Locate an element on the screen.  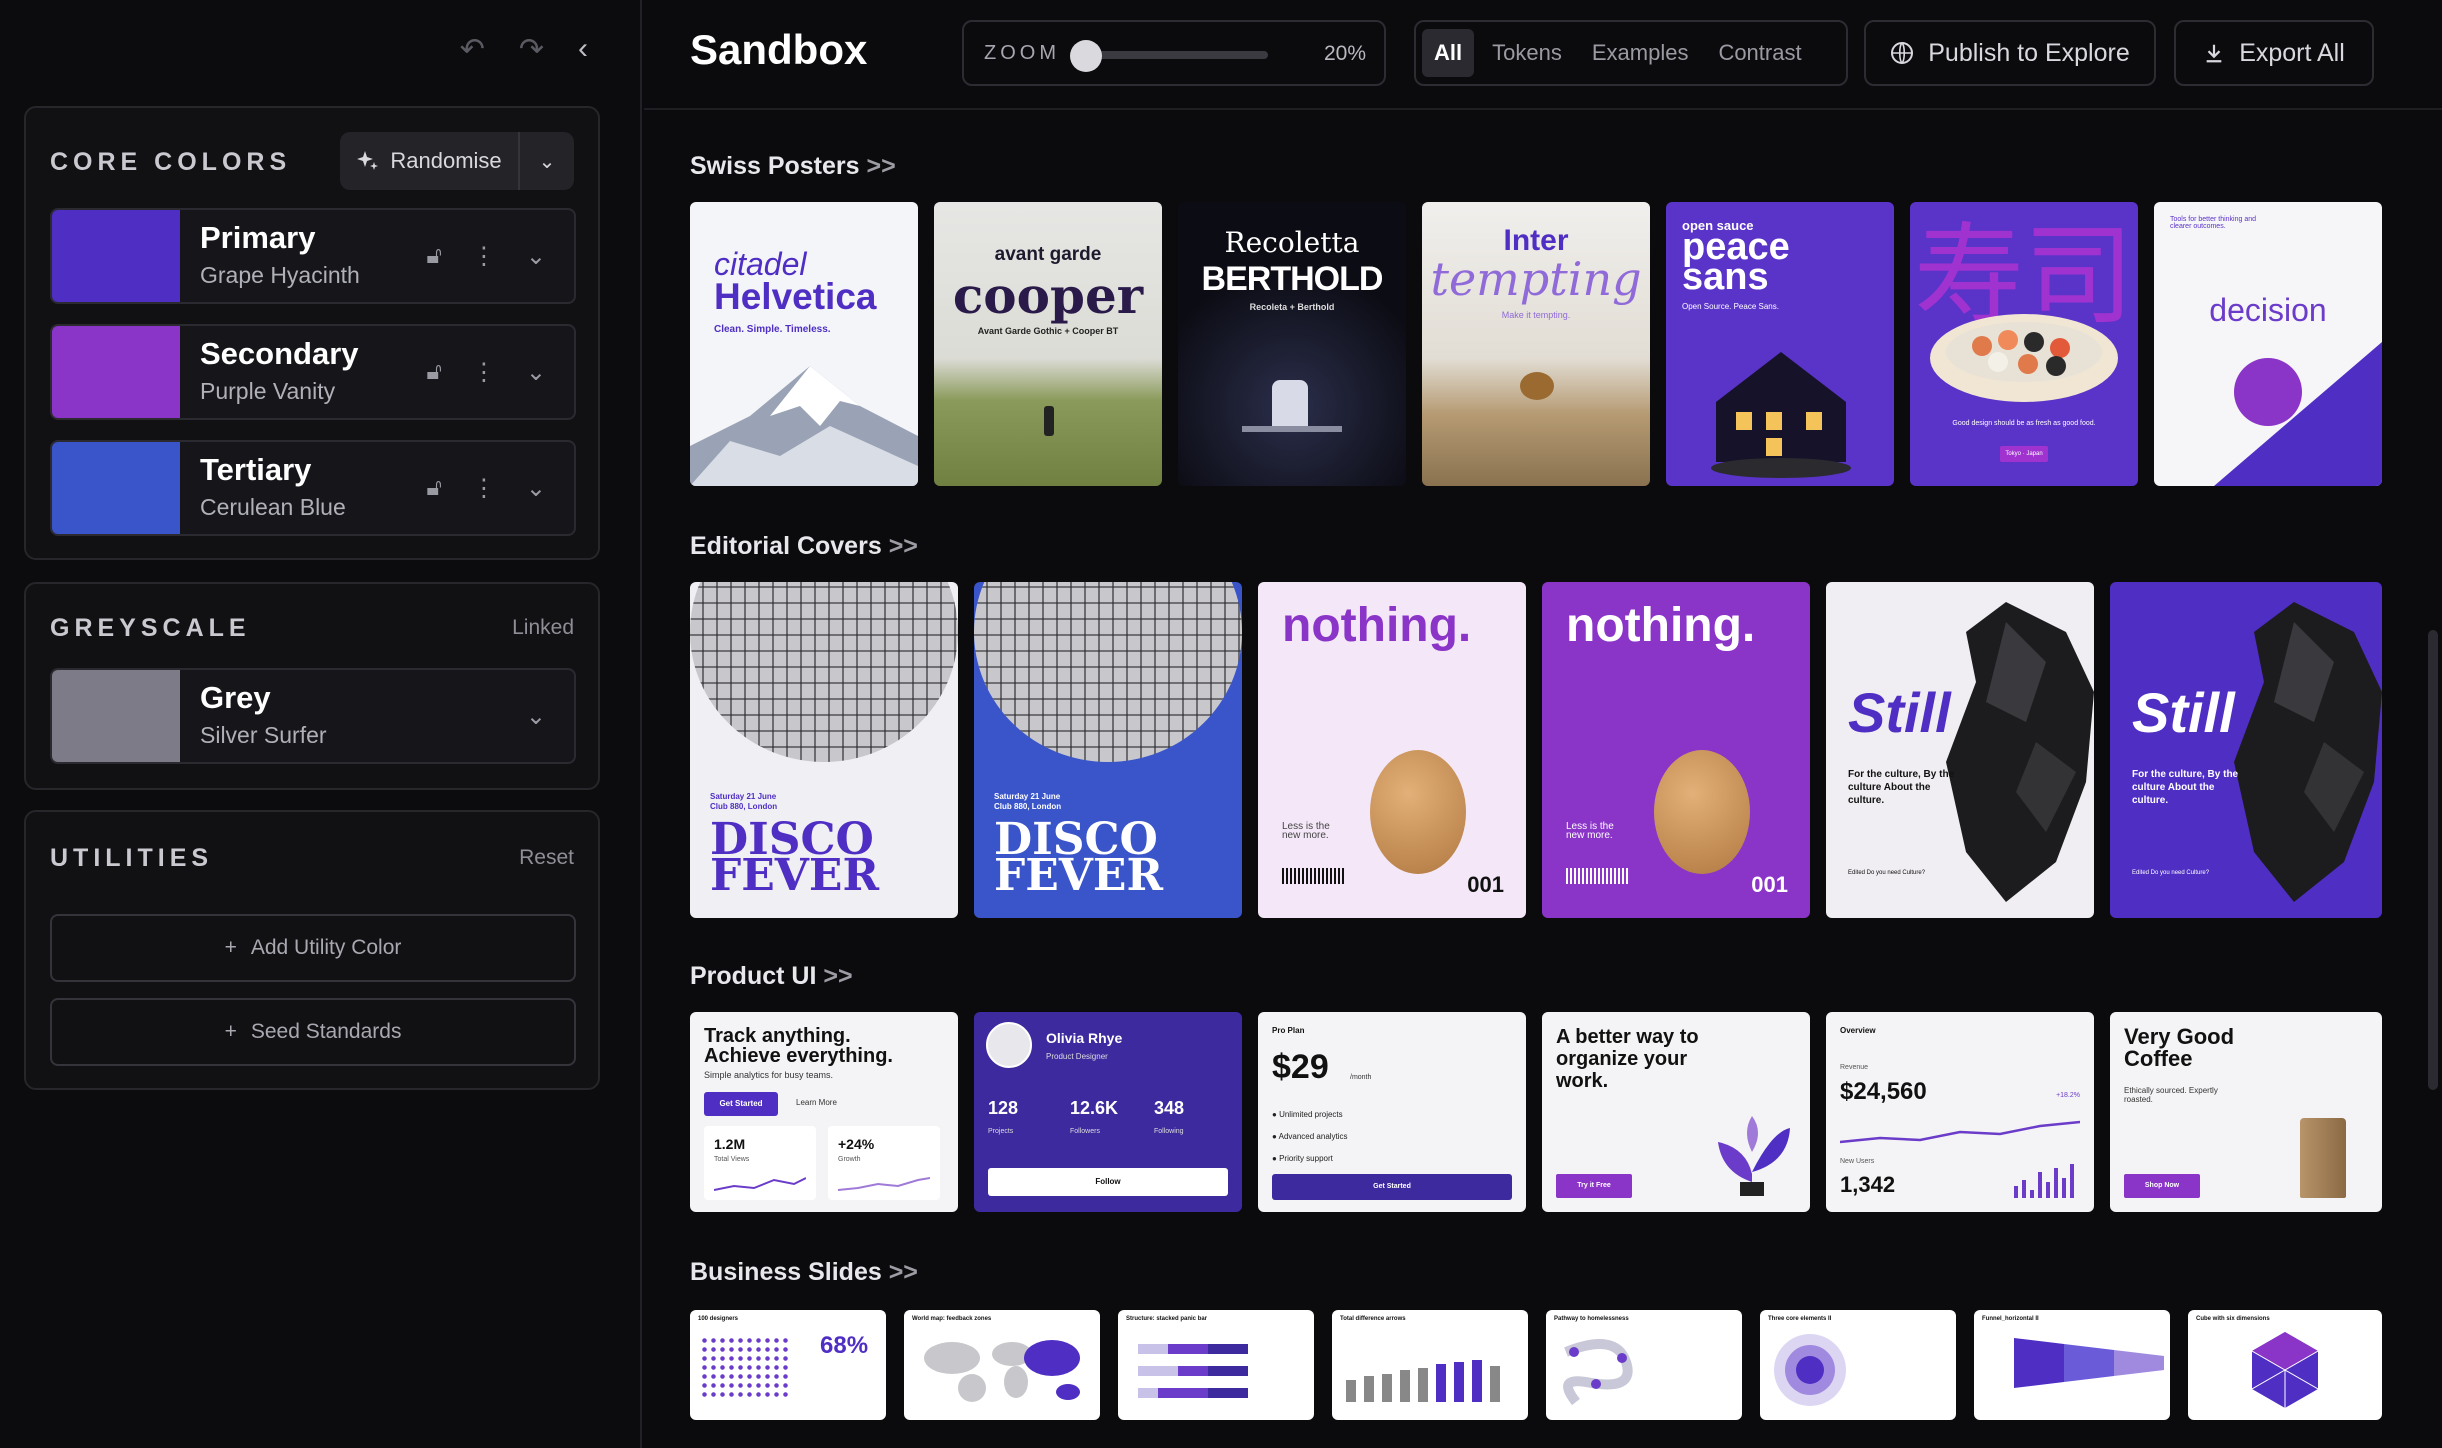
slide-funnel: Funnel_horizontal II is located at coordinates (2072, 1365).